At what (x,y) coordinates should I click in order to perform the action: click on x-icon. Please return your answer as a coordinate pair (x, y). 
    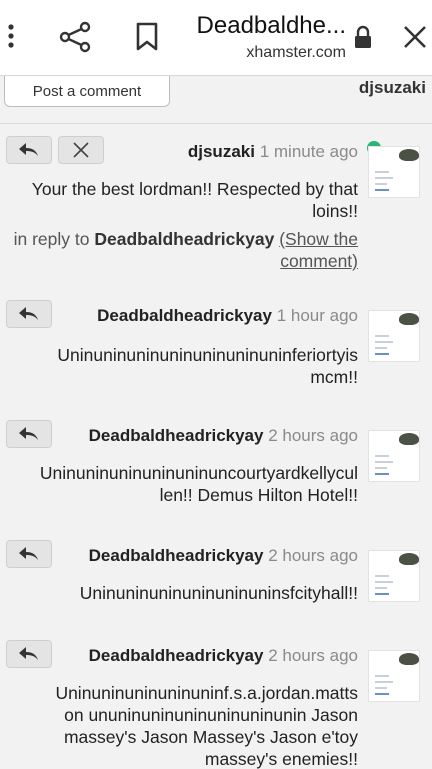
    Looking at the image, I should click on (81, 150).